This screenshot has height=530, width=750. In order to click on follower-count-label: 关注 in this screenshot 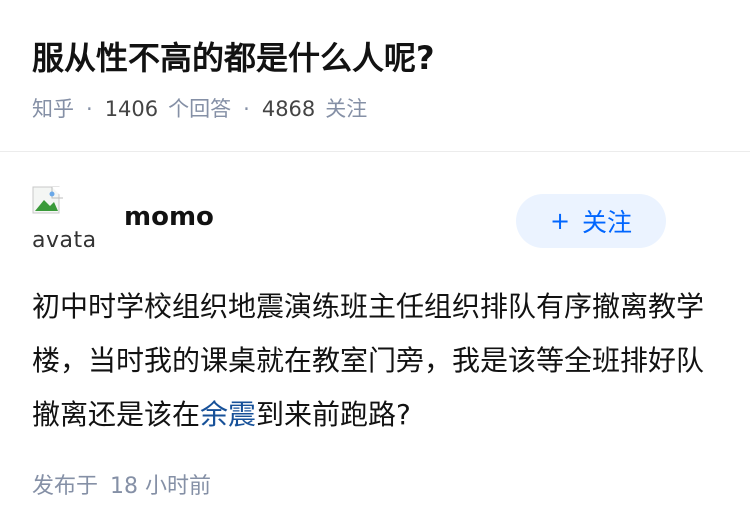, I will do `click(346, 109)`.